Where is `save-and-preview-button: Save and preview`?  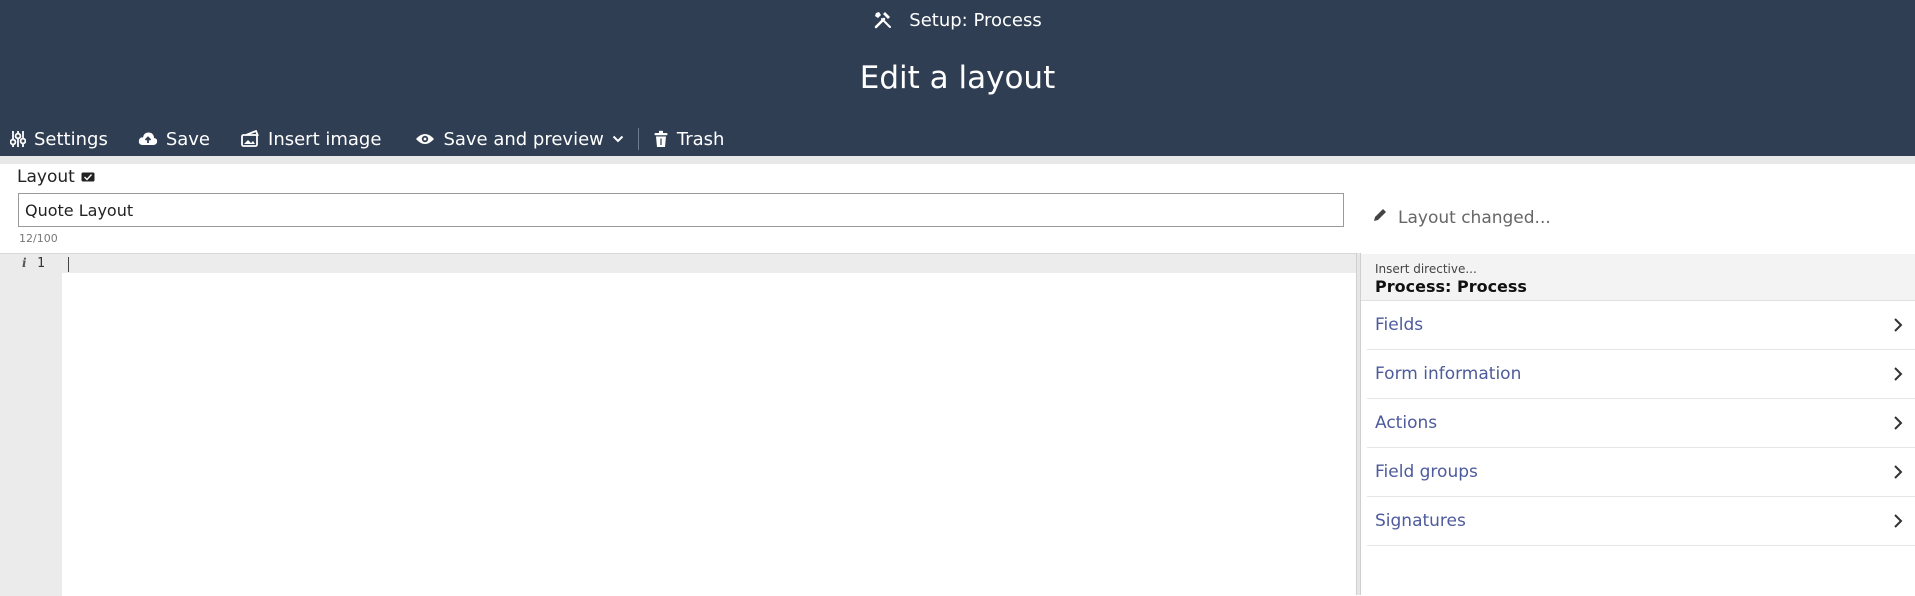 save-and-preview-button: Save and preview is located at coordinates (519, 139).